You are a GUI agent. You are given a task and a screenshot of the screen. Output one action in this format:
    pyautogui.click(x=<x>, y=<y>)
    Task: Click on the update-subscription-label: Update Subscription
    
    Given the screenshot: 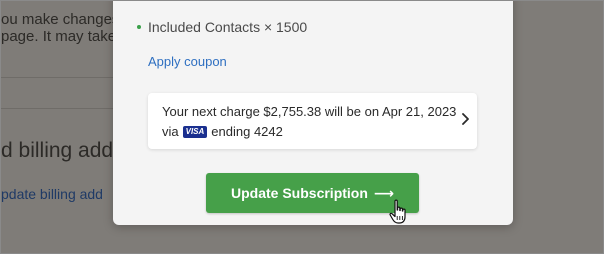 What is the action you would take?
    pyautogui.click(x=299, y=193)
    